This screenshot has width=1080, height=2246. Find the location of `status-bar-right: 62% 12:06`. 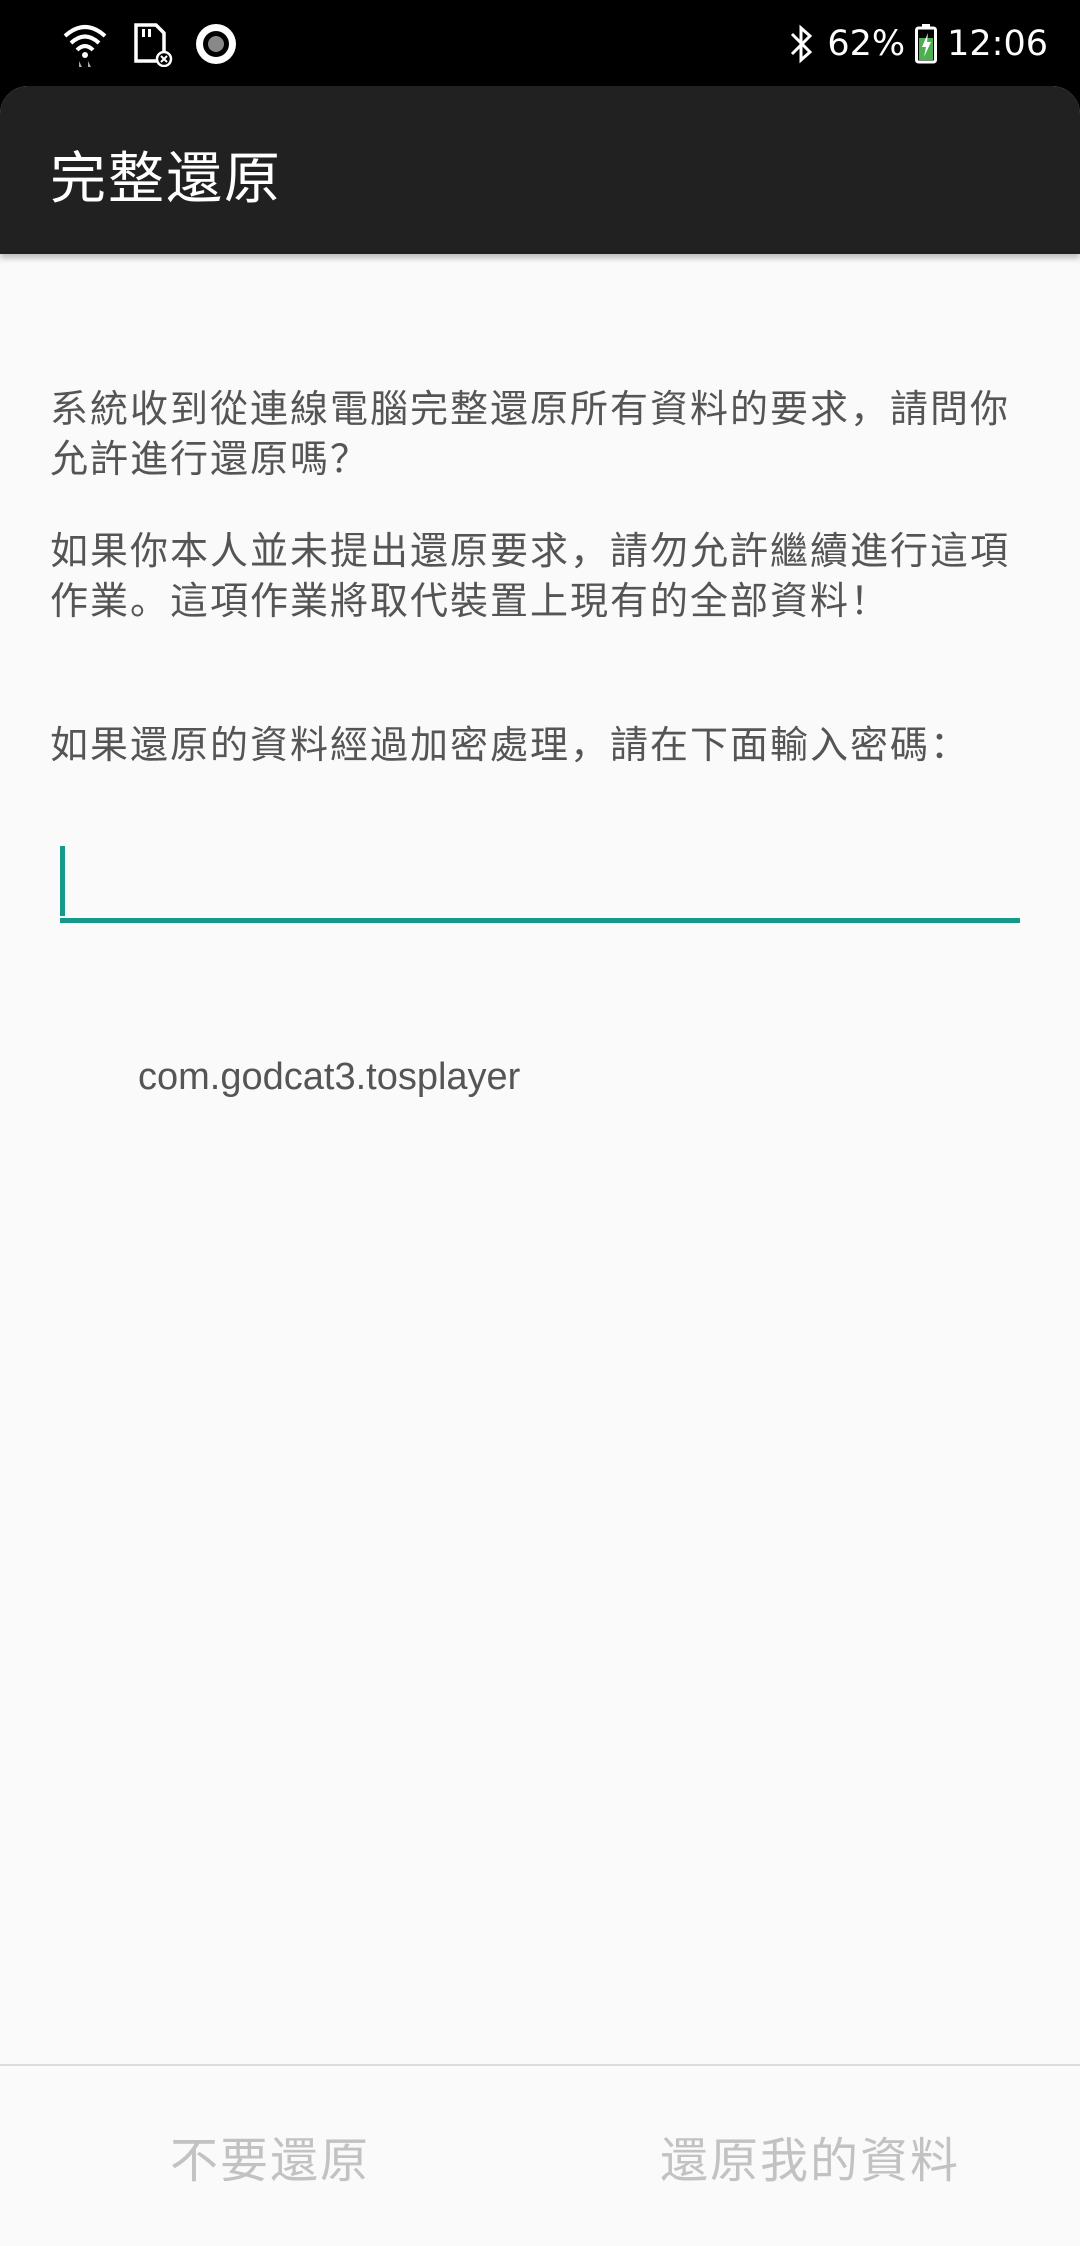

status-bar-right: 62% 12:06 is located at coordinates (917, 44).